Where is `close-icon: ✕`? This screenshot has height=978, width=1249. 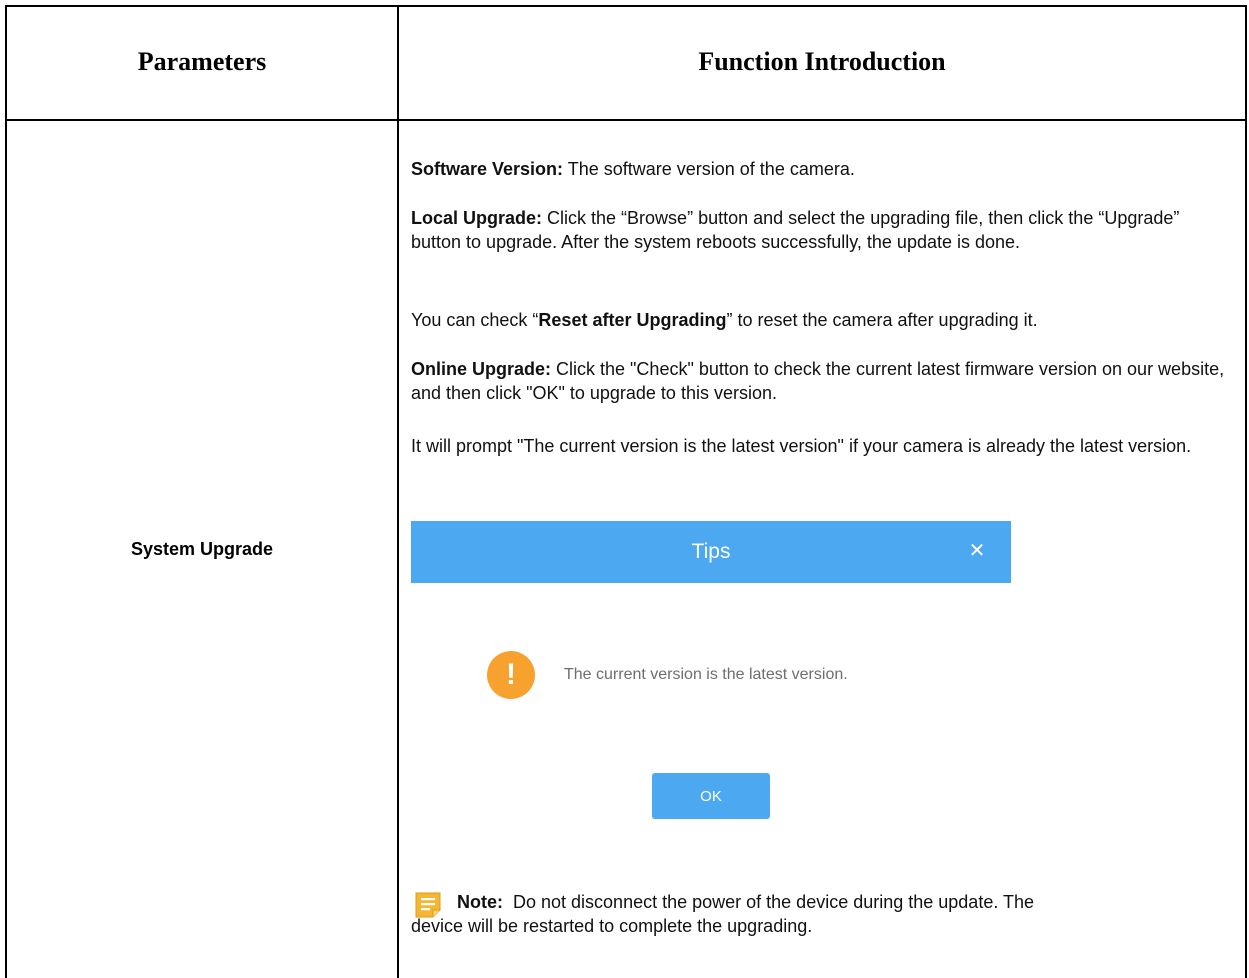 close-icon: ✕ is located at coordinates (977, 550).